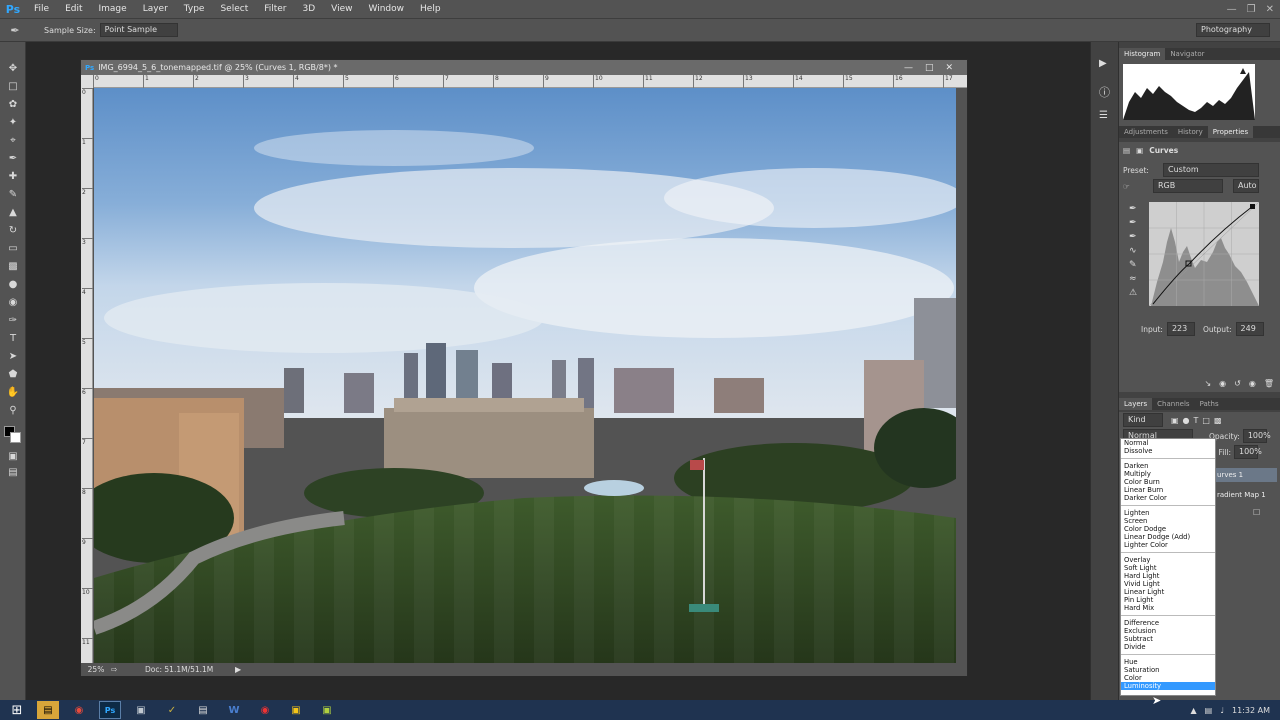 The image size is (1280, 720). Describe the element at coordinates (155, 9) in the screenshot. I see `menu-layer: Layer` at that location.